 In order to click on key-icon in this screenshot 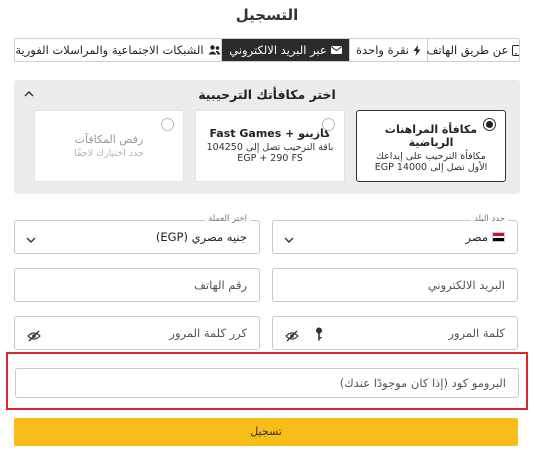, I will do `click(319, 333)`.